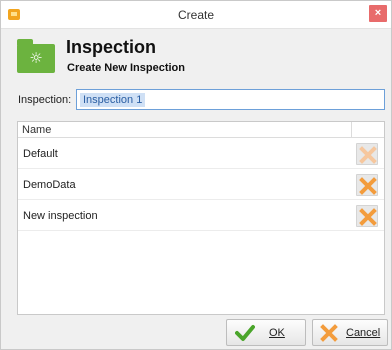 This screenshot has width=392, height=350. I want to click on list-item: New inspection, so click(201, 216).